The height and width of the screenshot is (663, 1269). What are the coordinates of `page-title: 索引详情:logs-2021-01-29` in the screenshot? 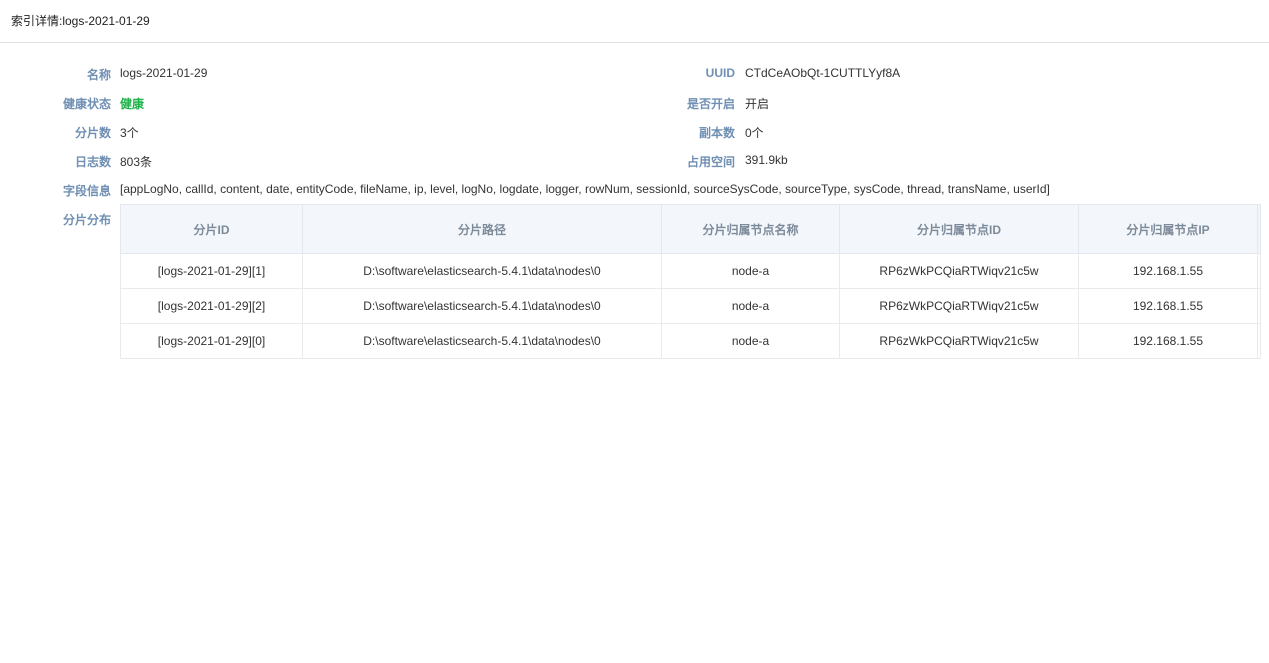 It's located at (80, 21).